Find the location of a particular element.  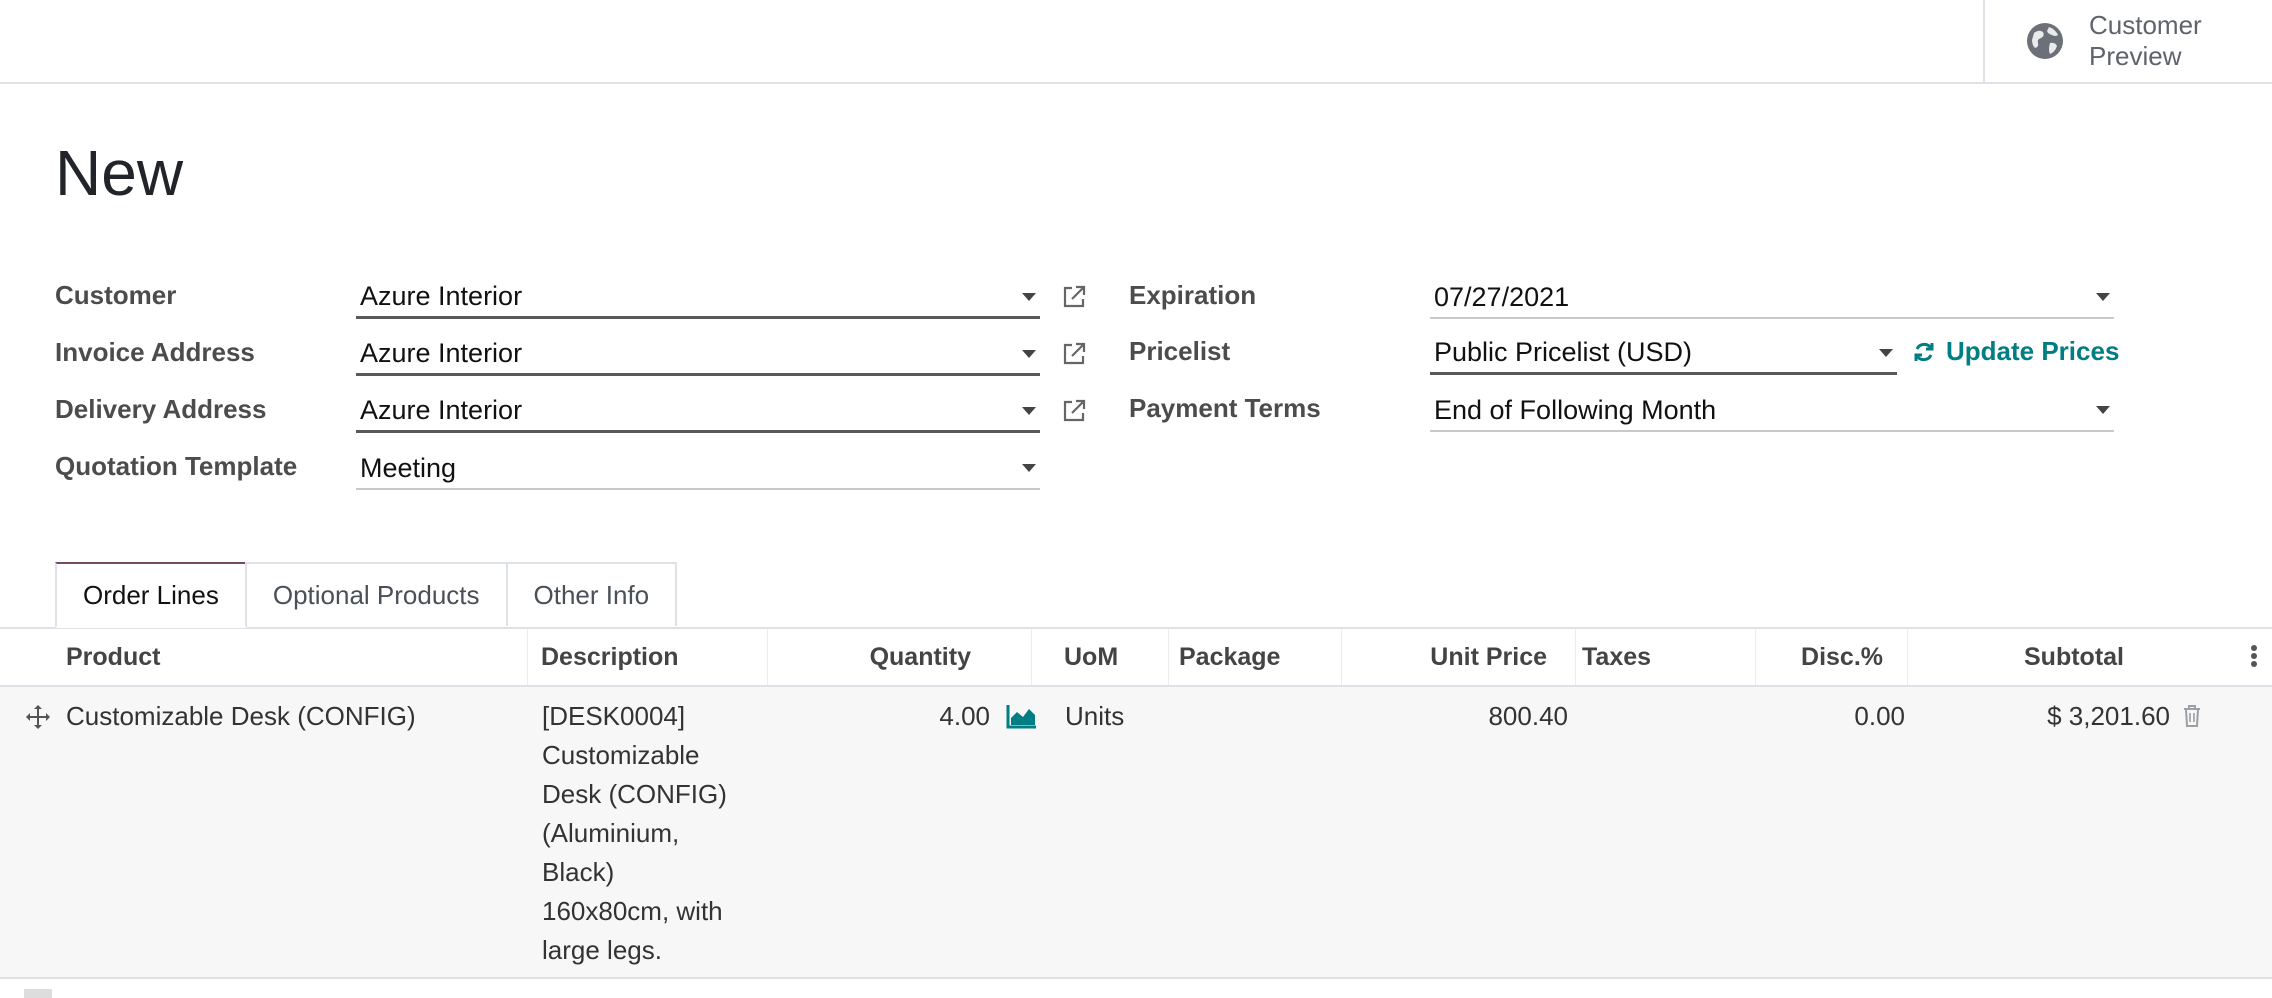

expiration-label: Expiration is located at coordinates (1193, 295).